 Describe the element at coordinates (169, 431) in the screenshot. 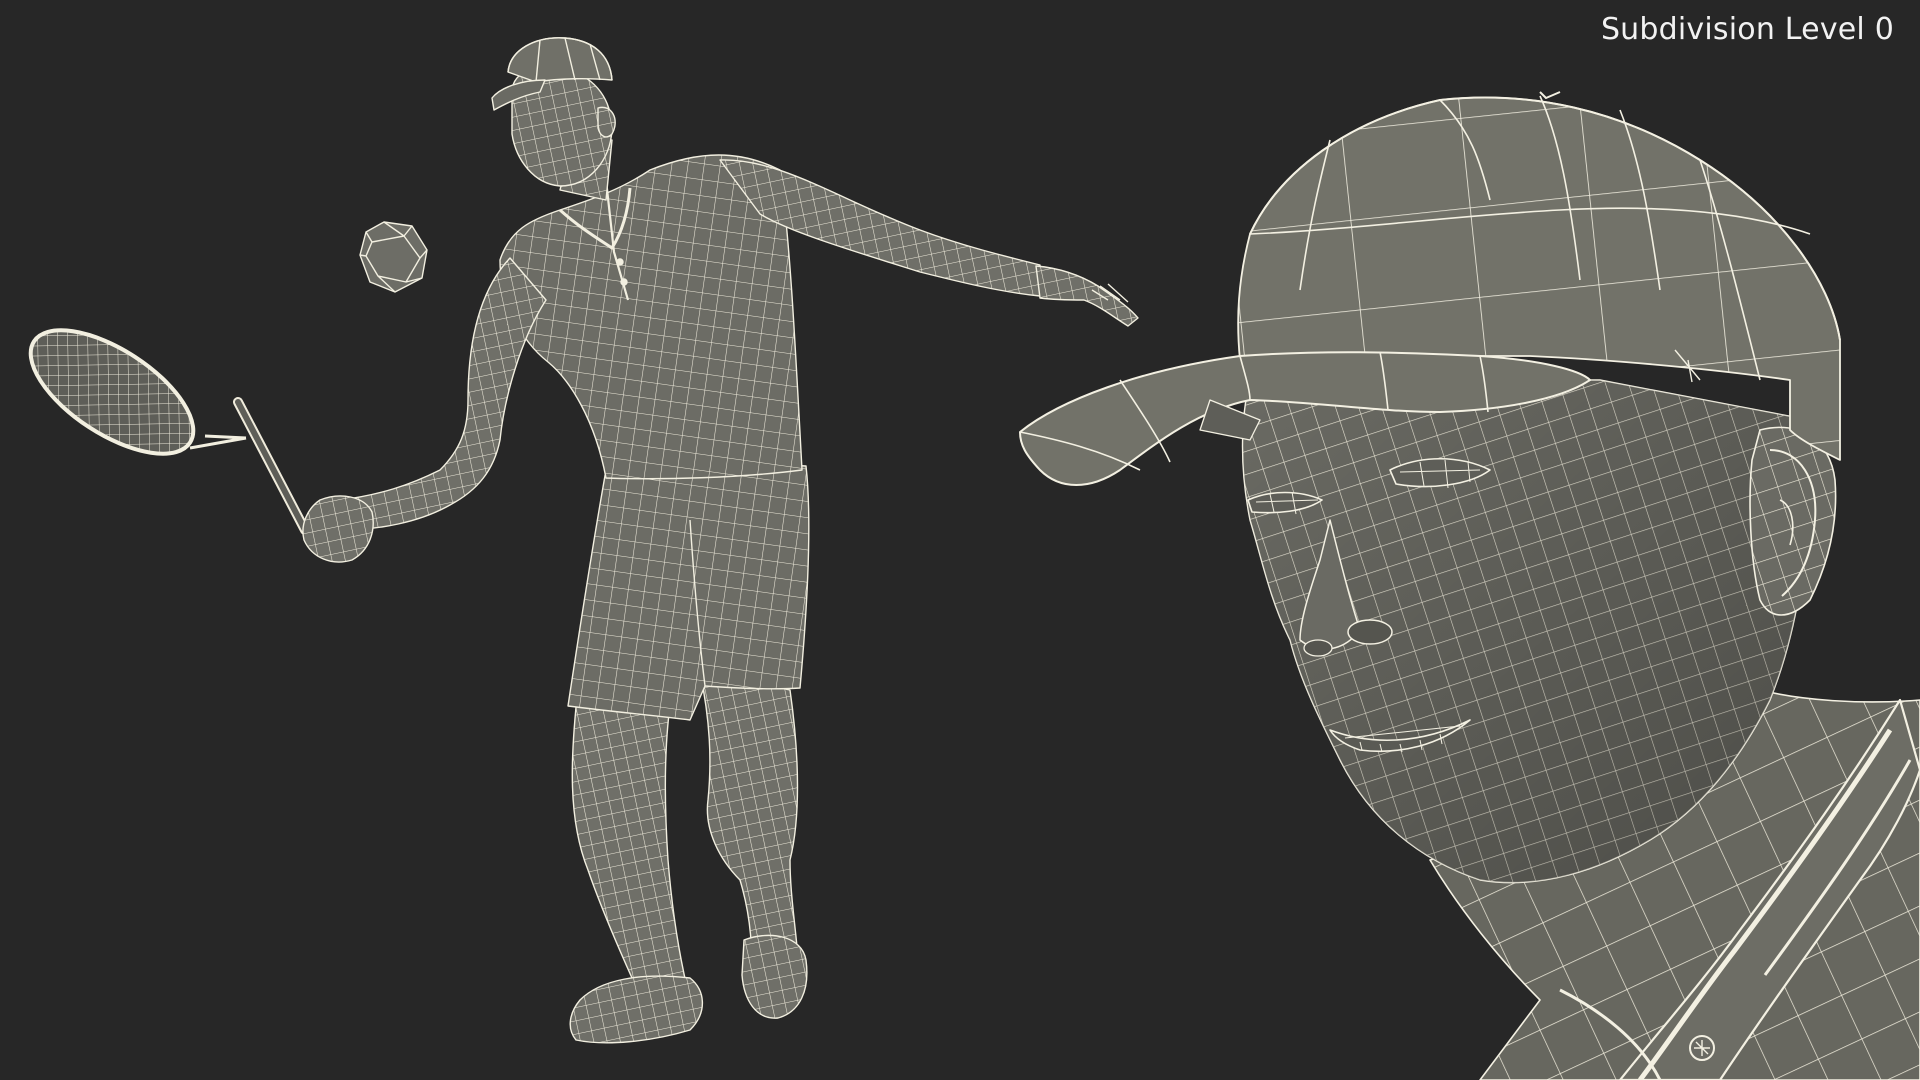

I see `tennis-racket` at that location.